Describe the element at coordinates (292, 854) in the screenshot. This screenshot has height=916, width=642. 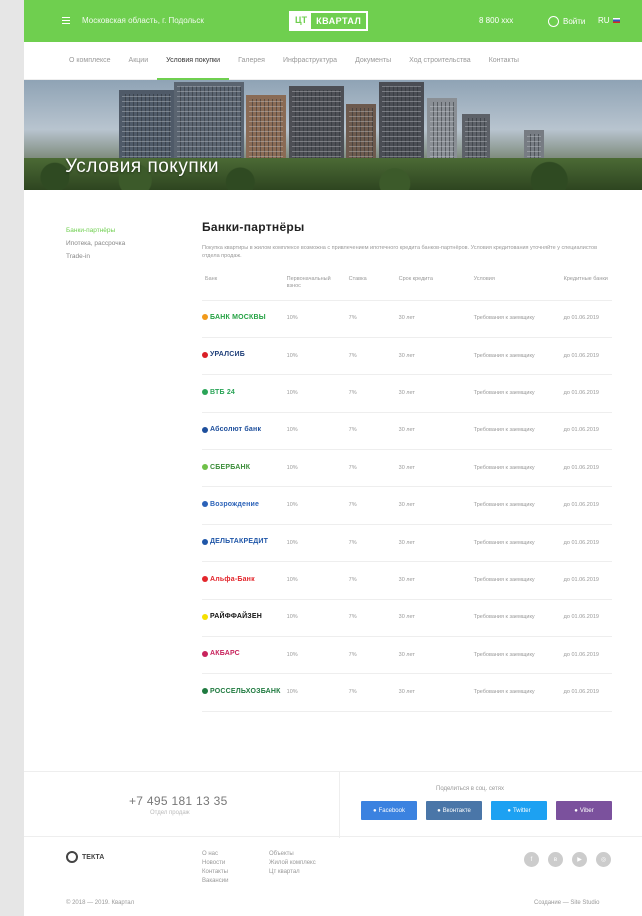
I see `footer-link: Объекты` at that location.